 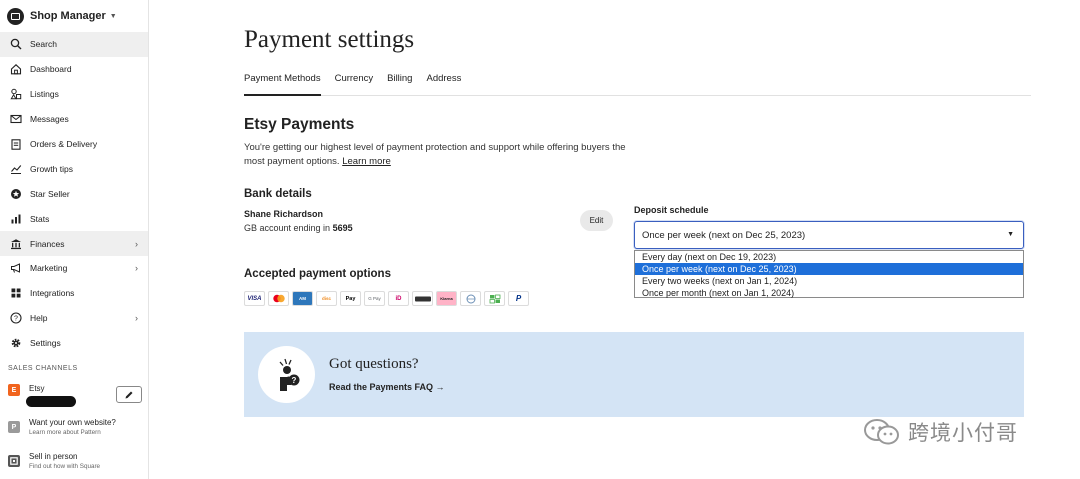 What do you see at coordinates (74, 218) in the screenshot?
I see `sidebar-item-stats: Stats` at bounding box center [74, 218].